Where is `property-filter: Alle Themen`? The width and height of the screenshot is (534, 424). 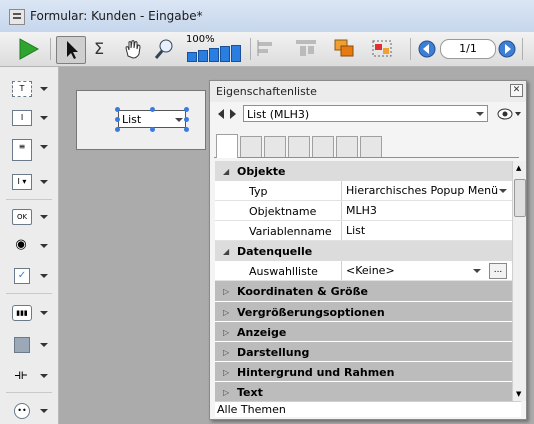 property-filter: Alle Themen is located at coordinates (368, 409).